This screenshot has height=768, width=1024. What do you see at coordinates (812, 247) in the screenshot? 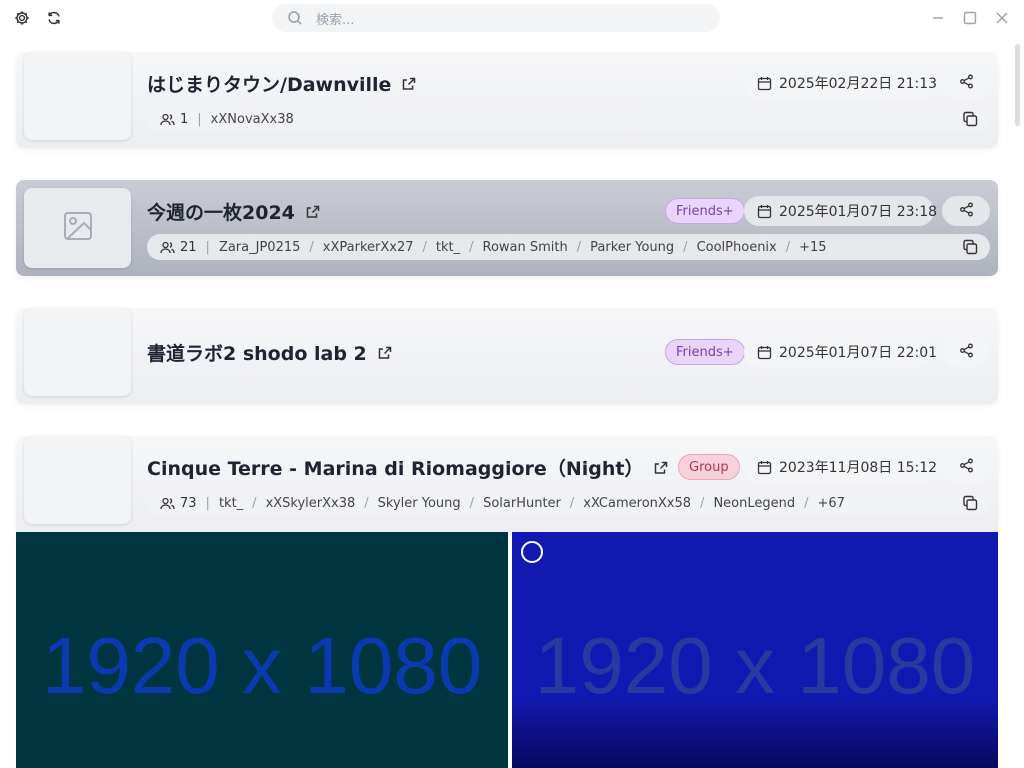
I see `more-players: +15` at bounding box center [812, 247].